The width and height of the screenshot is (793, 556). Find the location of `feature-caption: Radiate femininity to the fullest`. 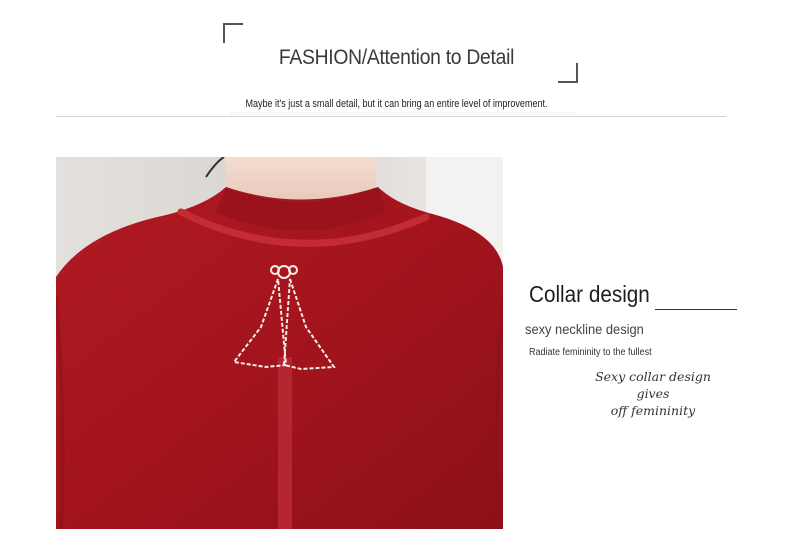

feature-caption: Radiate femininity to the fullest is located at coordinates (590, 352).